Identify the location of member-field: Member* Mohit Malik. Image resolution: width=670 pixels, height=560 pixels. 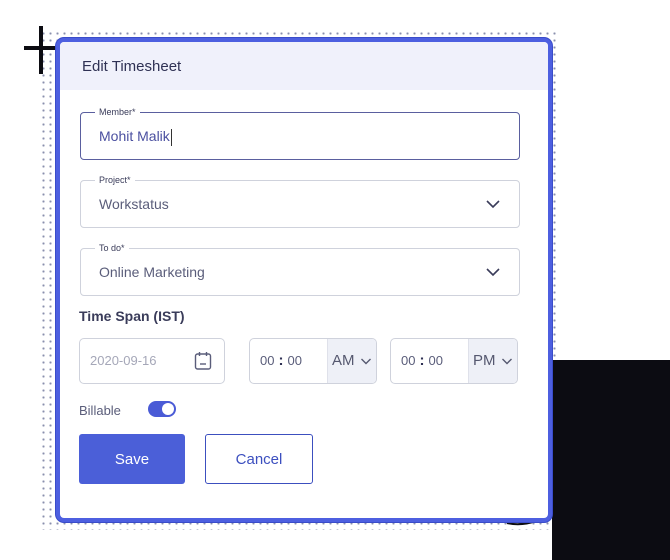
(300, 133).